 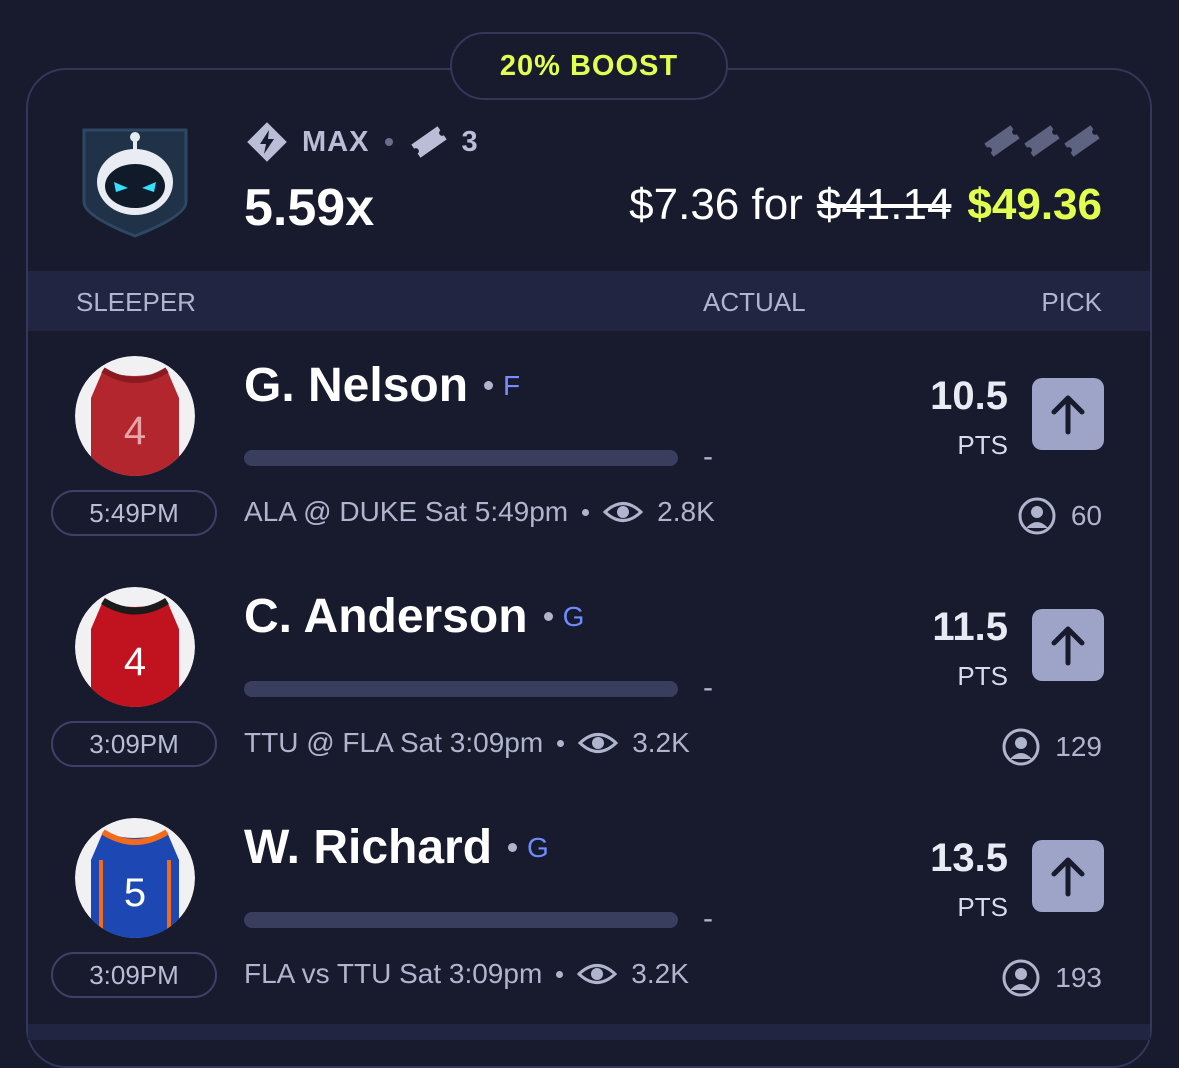 I want to click on ticket-icon, so click(x=429, y=142).